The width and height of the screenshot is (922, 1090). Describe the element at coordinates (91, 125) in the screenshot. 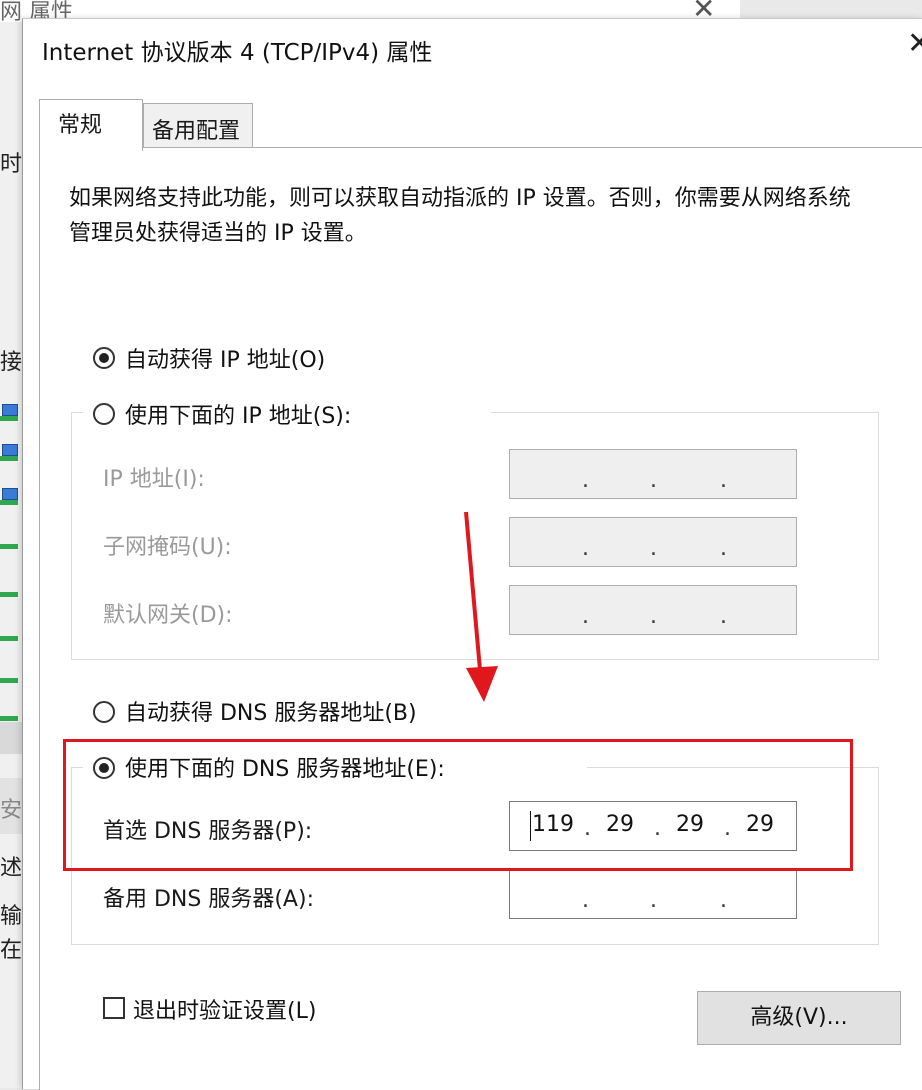

I see `tab-general: 常规` at that location.